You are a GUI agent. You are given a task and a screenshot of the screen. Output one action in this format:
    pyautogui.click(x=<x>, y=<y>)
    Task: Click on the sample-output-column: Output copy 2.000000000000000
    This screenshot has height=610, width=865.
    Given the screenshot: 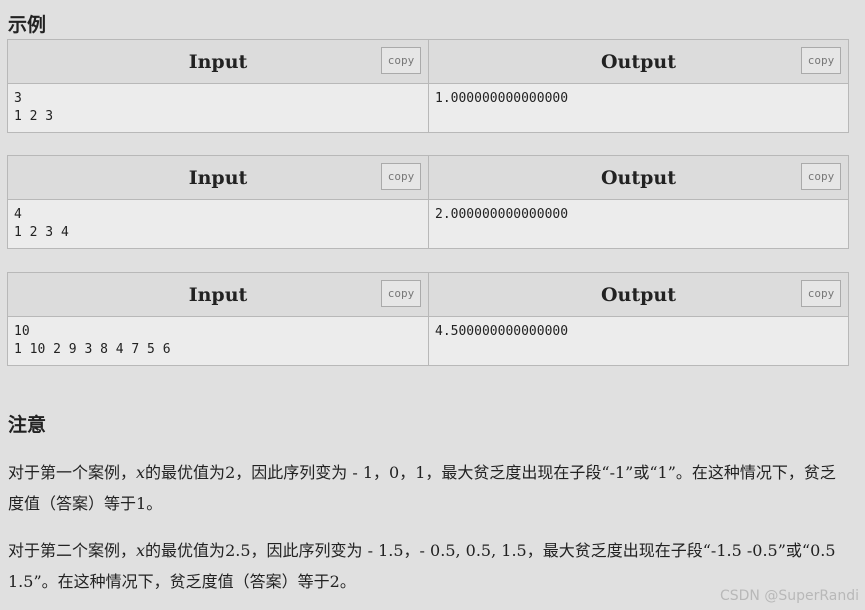 What is the action you would take?
    pyautogui.click(x=638, y=202)
    